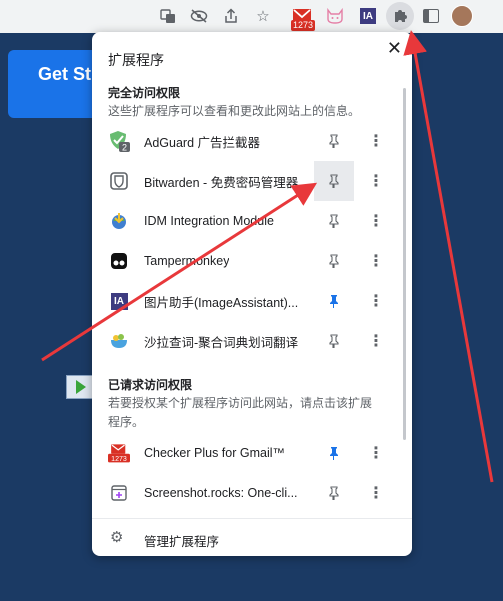 This screenshot has height=601, width=503. Describe the element at coordinates (117, 537) in the screenshot. I see `gear-icon: ⚙` at that location.